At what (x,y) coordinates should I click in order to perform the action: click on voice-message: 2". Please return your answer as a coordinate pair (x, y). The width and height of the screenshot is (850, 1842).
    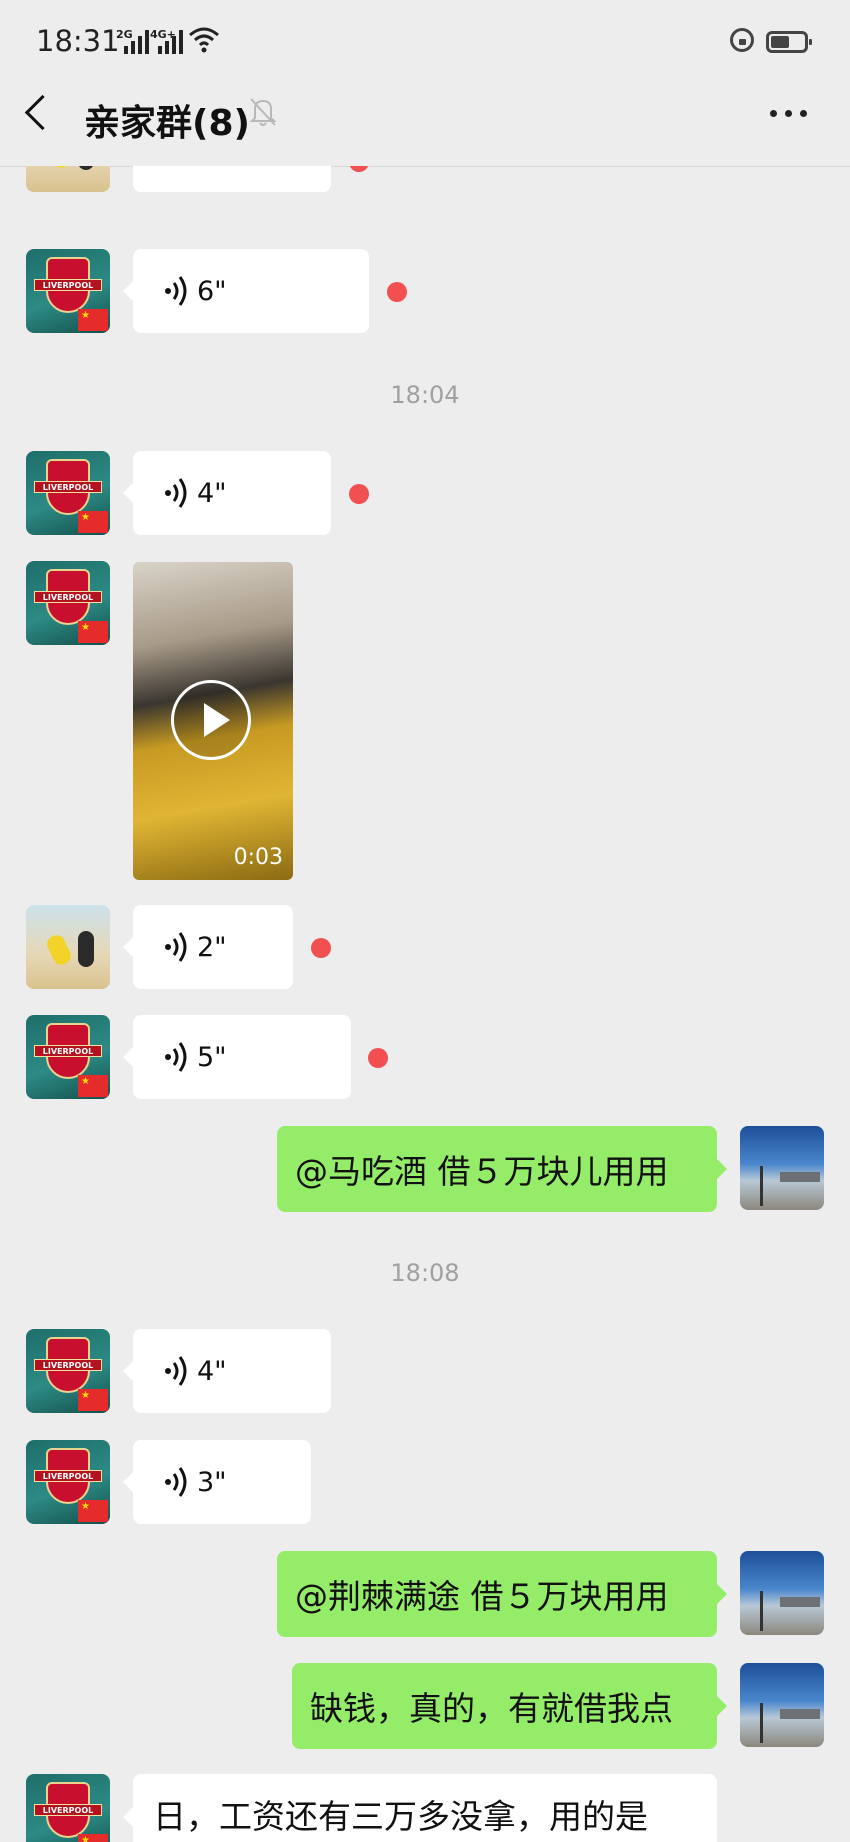
    Looking at the image, I should click on (208, 947).